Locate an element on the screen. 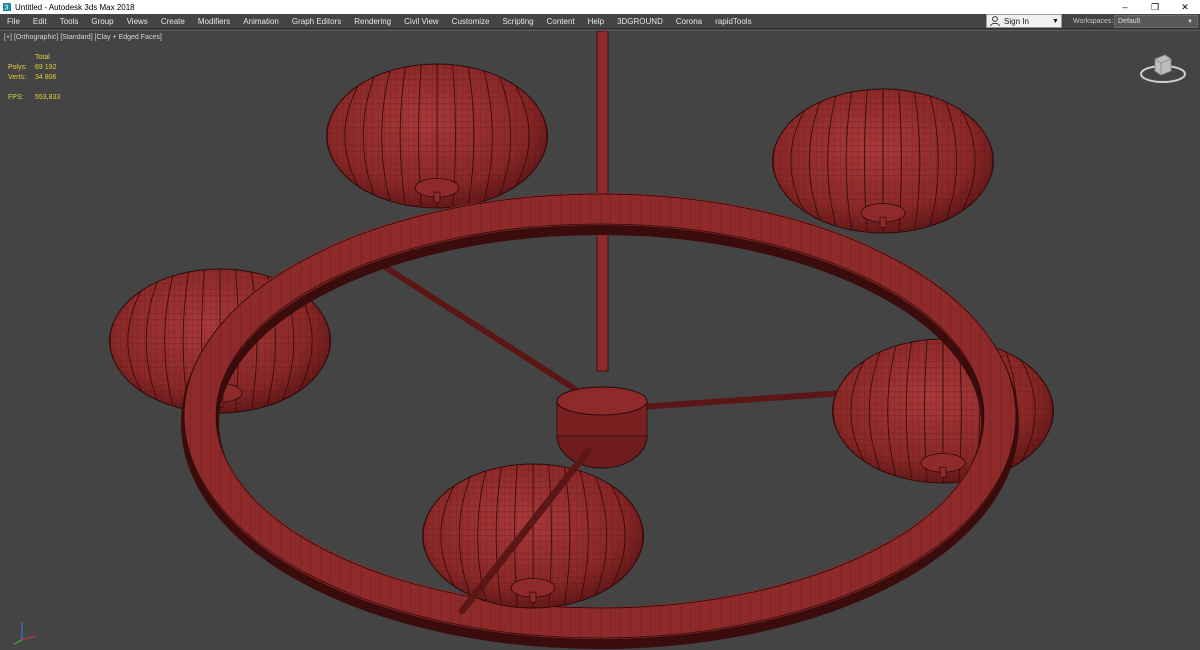 This screenshot has height=650, width=1200. svg-text: 3 is located at coordinates (6, 8).